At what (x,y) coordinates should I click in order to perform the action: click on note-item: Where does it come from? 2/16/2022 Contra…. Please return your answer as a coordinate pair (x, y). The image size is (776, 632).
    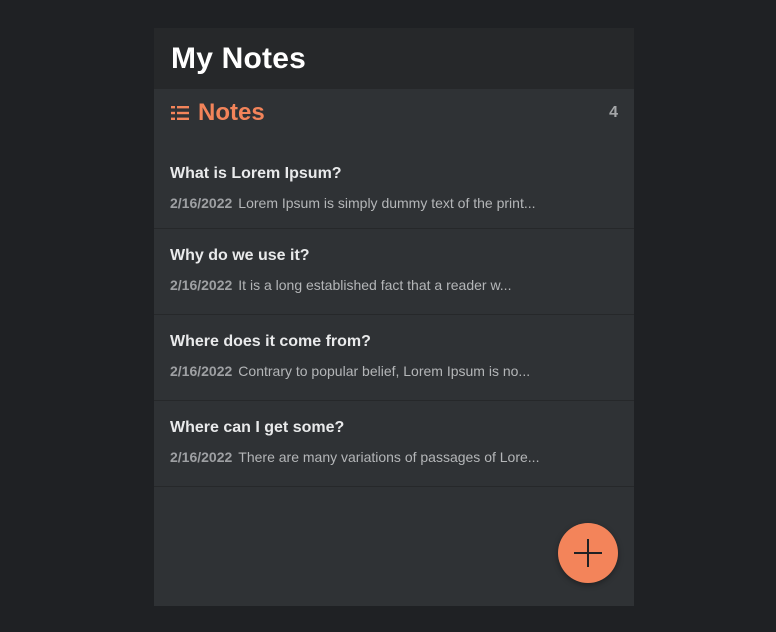
    Looking at the image, I should click on (394, 358).